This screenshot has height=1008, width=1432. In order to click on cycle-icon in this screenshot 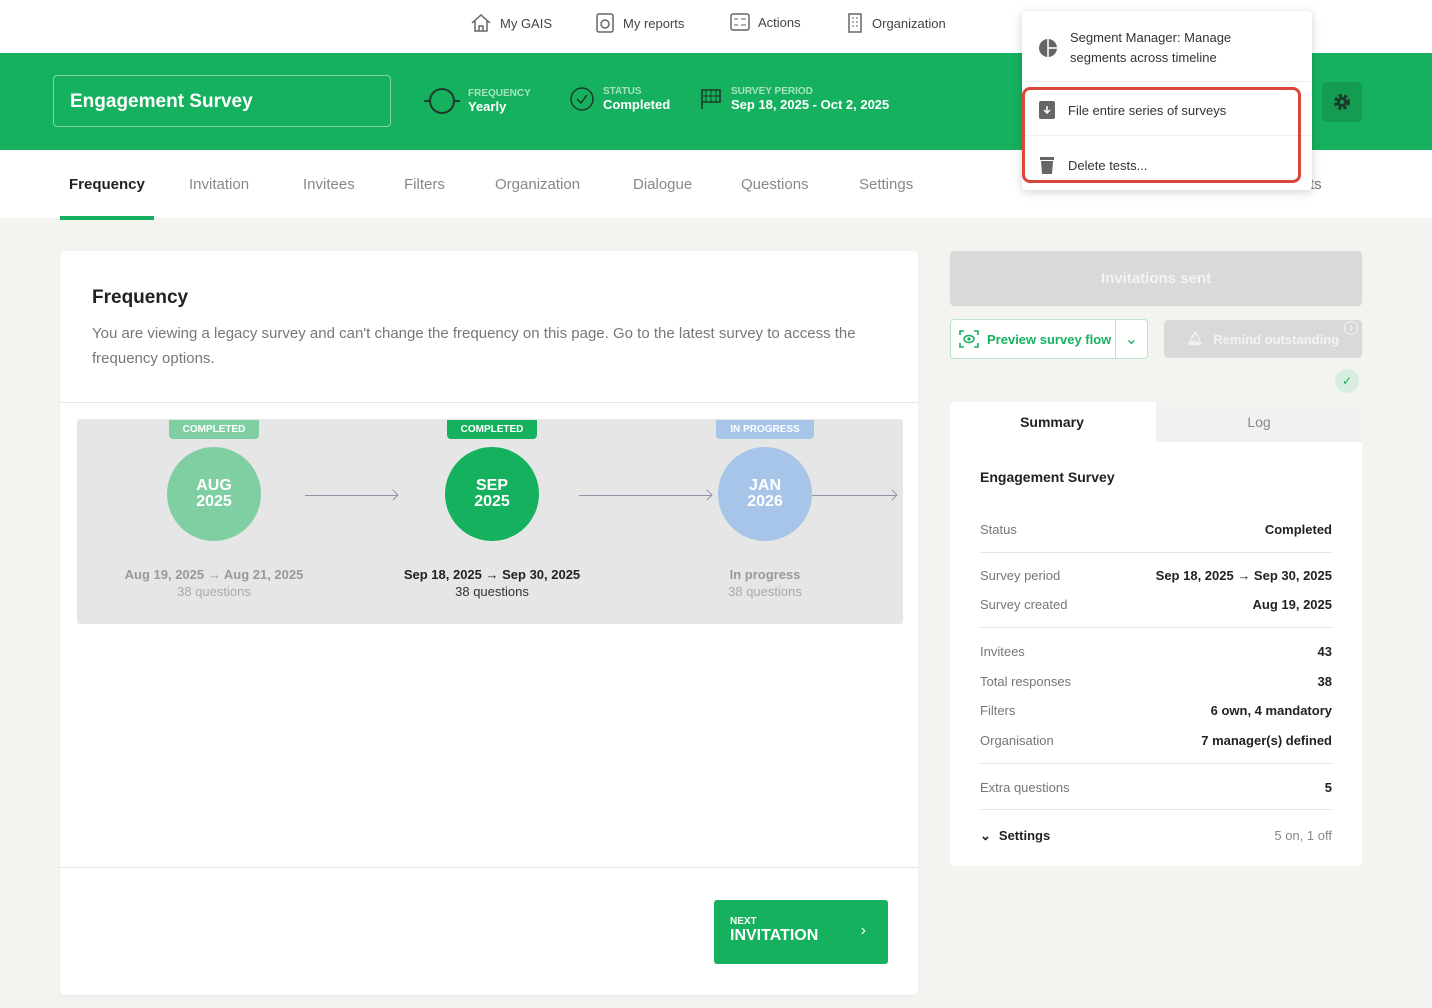, I will do `click(442, 101)`.